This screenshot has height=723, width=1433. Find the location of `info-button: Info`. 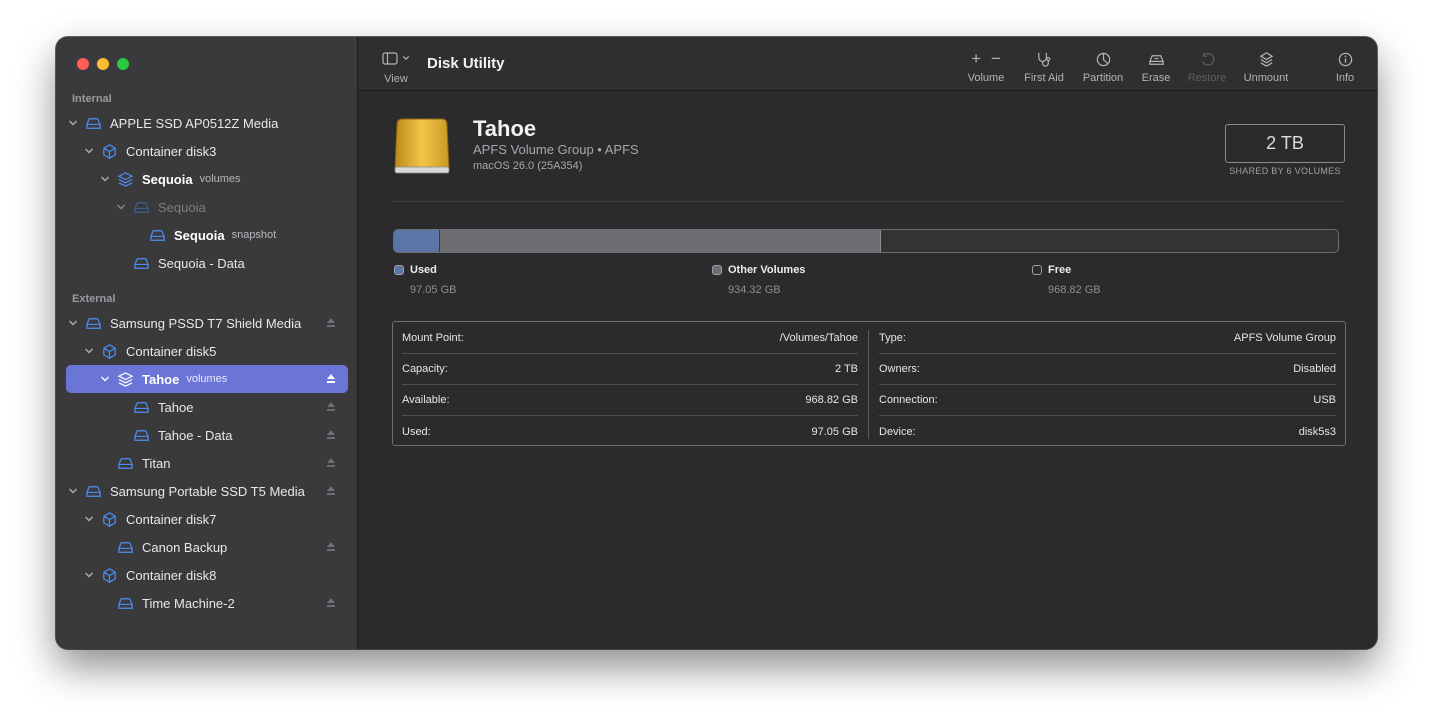

info-button: Info is located at coordinates (1345, 66).